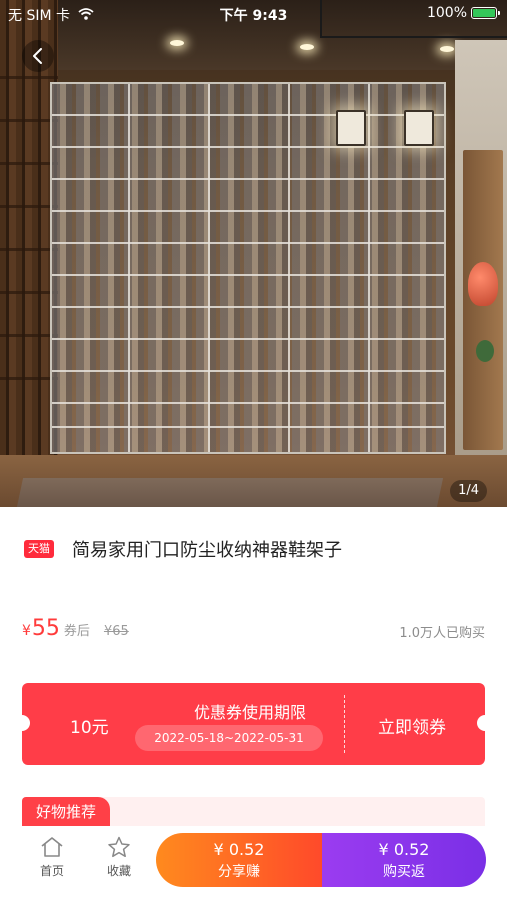 The width and height of the screenshot is (507, 900). Describe the element at coordinates (442, 633) in the screenshot. I see `sold-count: 1.0万人已购买` at that location.